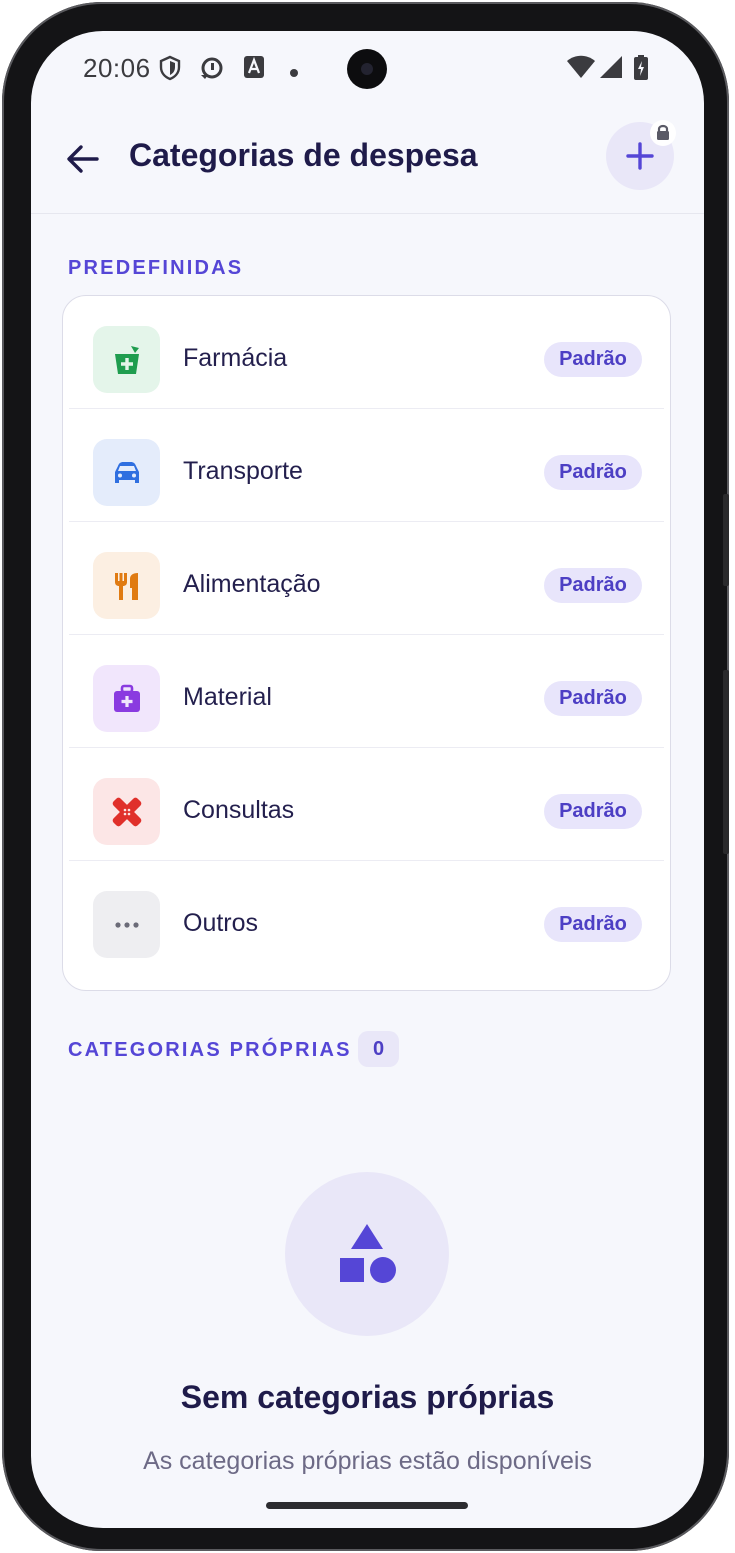 The image size is (735, 1553). I want to click on front-camera, so click(367, 69).